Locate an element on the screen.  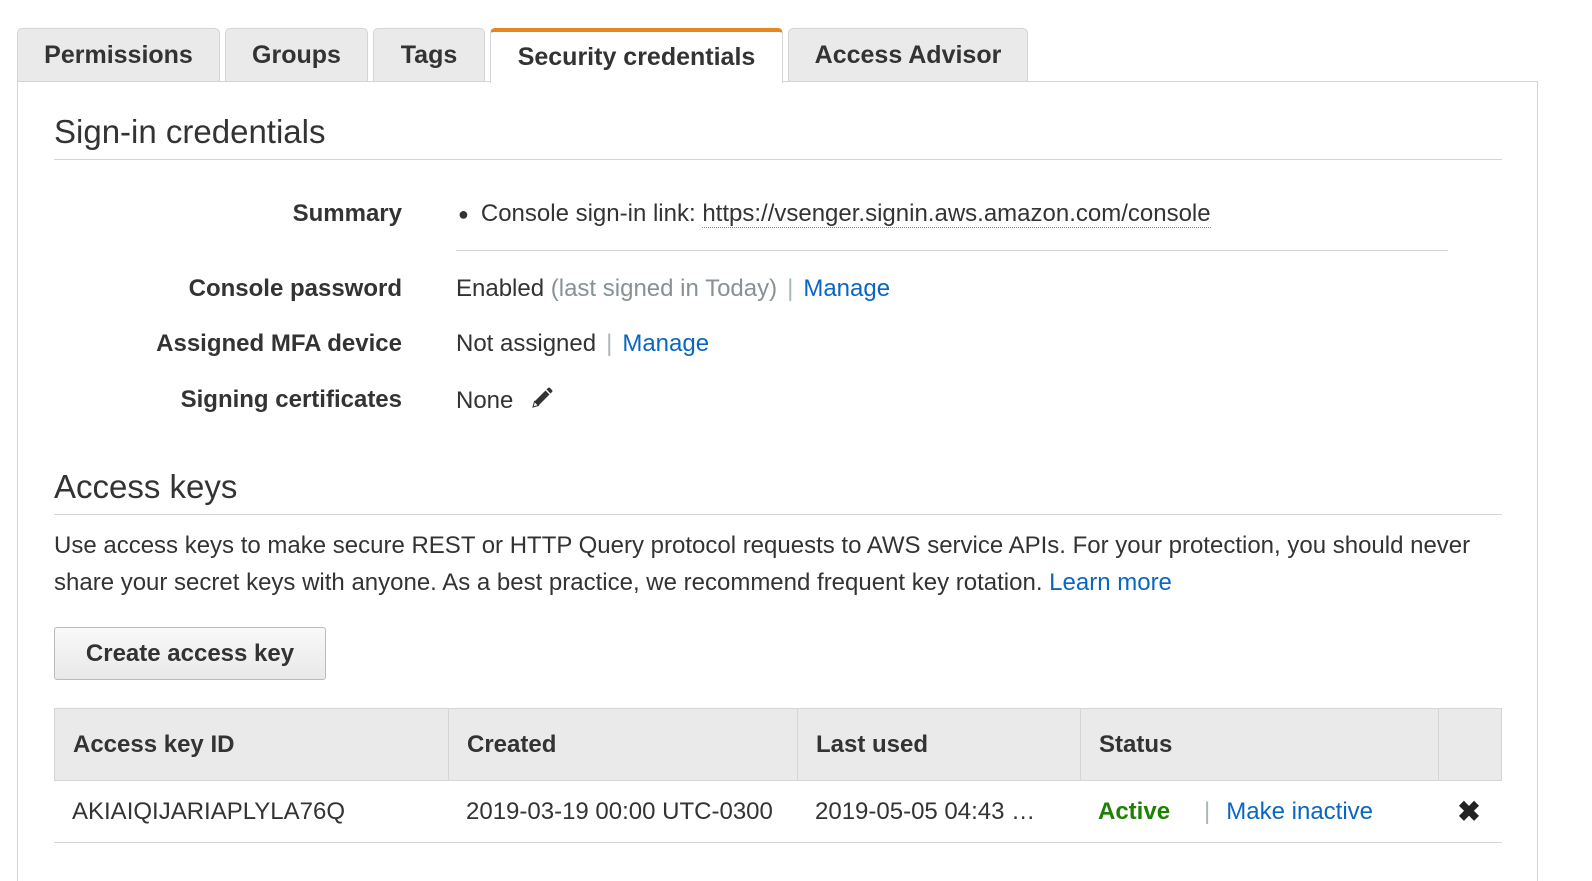
mfa-value: Not assigned | Manage is located at coordinates (582, 344).